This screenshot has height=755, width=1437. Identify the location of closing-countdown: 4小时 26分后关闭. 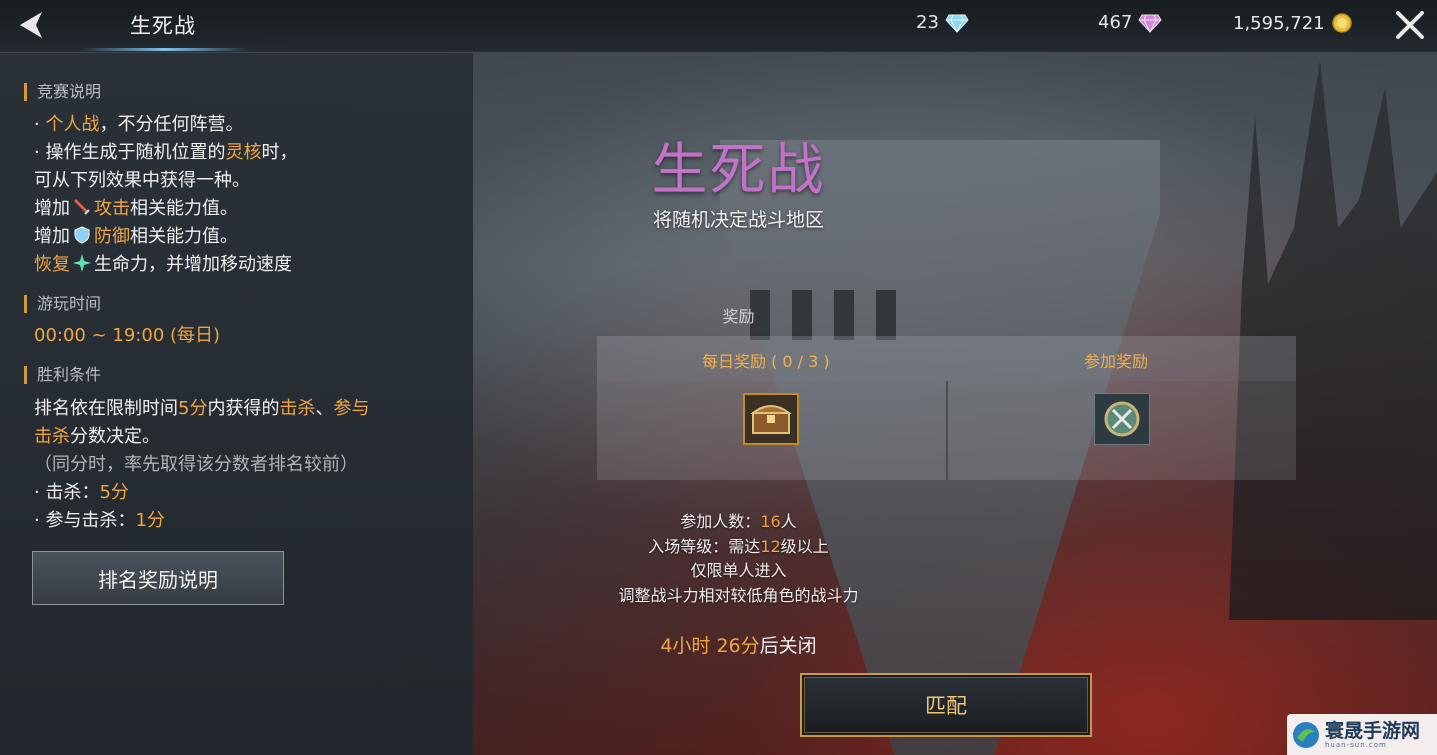
(738, 646).